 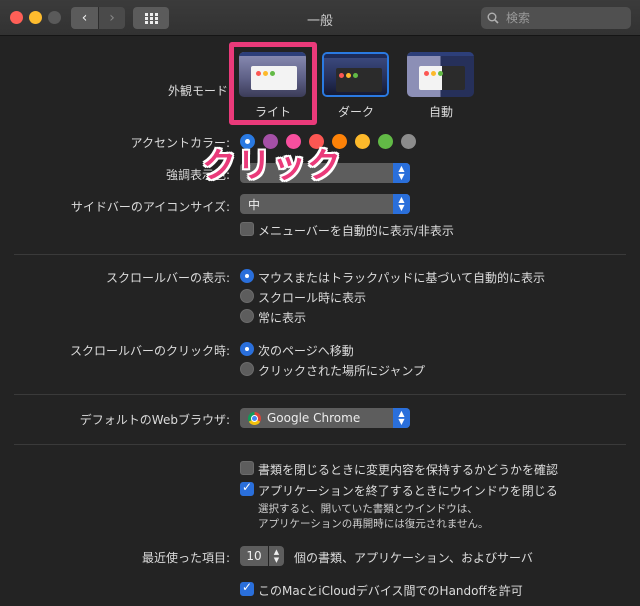 What do you see at coordinates (564, 18) in the screenshot?
I see `search-input` at bounding box center [564, 18].